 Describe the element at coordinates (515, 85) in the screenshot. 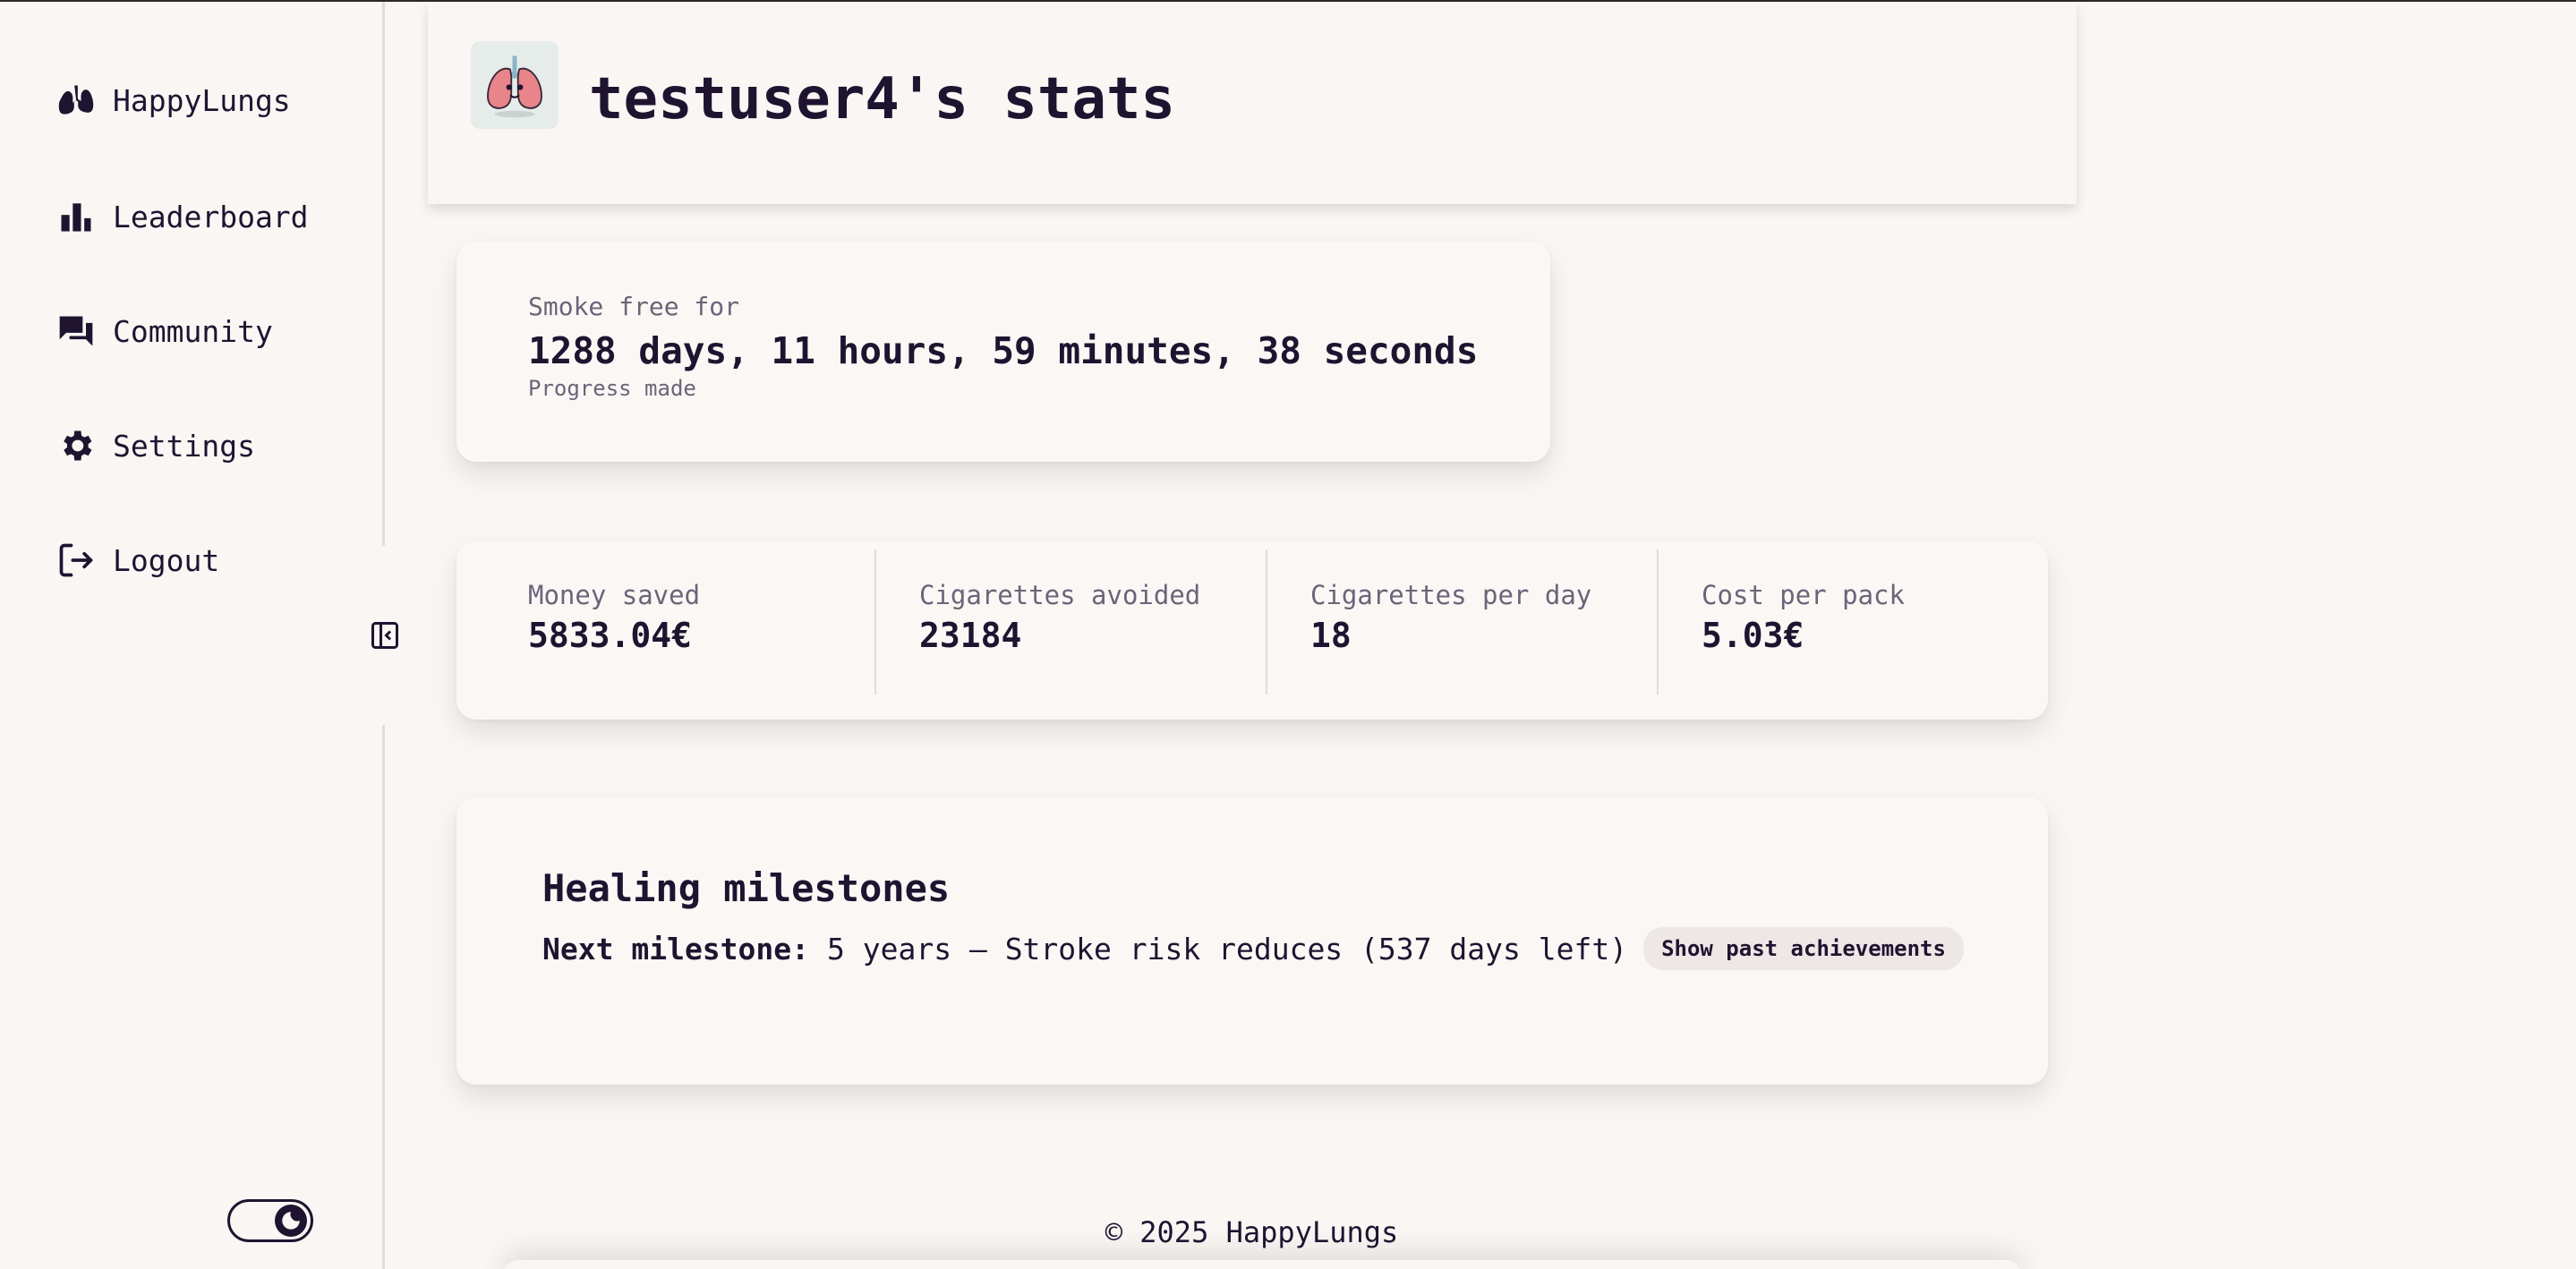

I see `lungs-avatar-icon` at that location.